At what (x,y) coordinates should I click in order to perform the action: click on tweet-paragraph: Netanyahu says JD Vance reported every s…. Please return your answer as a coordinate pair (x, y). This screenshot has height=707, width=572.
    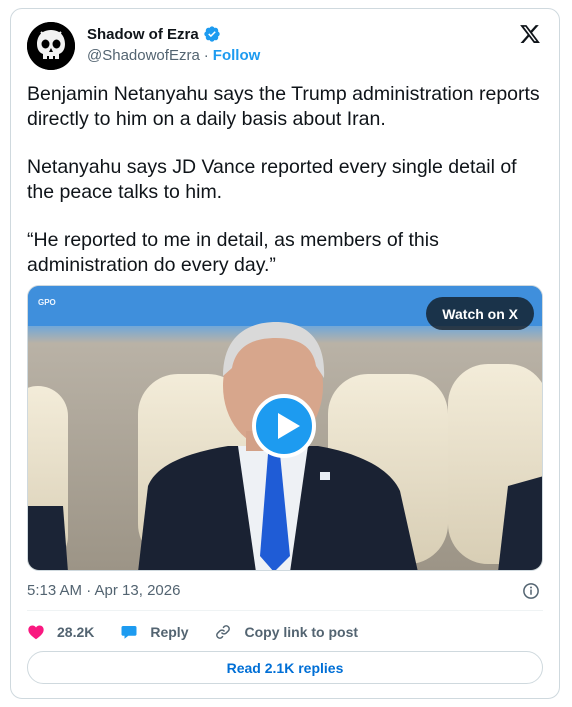
    Looking at the image, I should click on (272, 179).